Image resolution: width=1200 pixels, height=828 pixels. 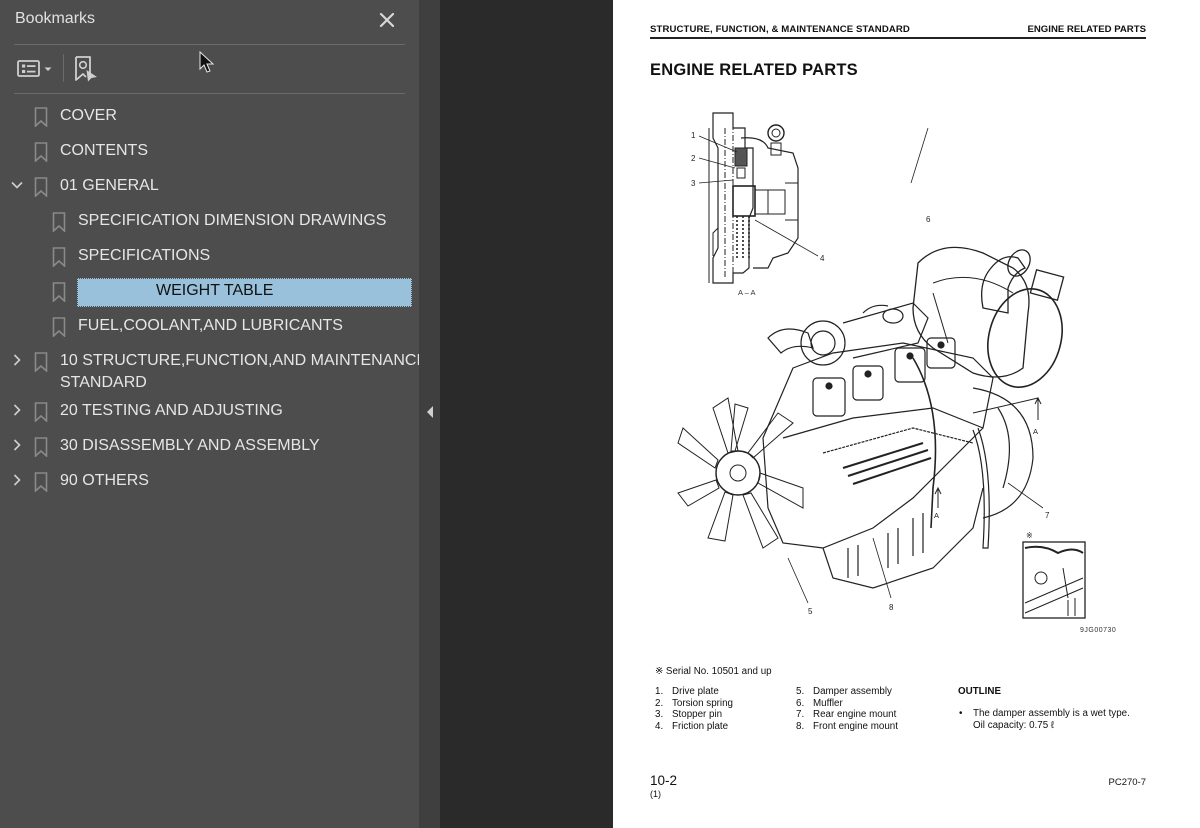 What do you see at coordinates (988, 317) in the screenshot?
I see `muffler-drawing` at bounding box center [988, 317].